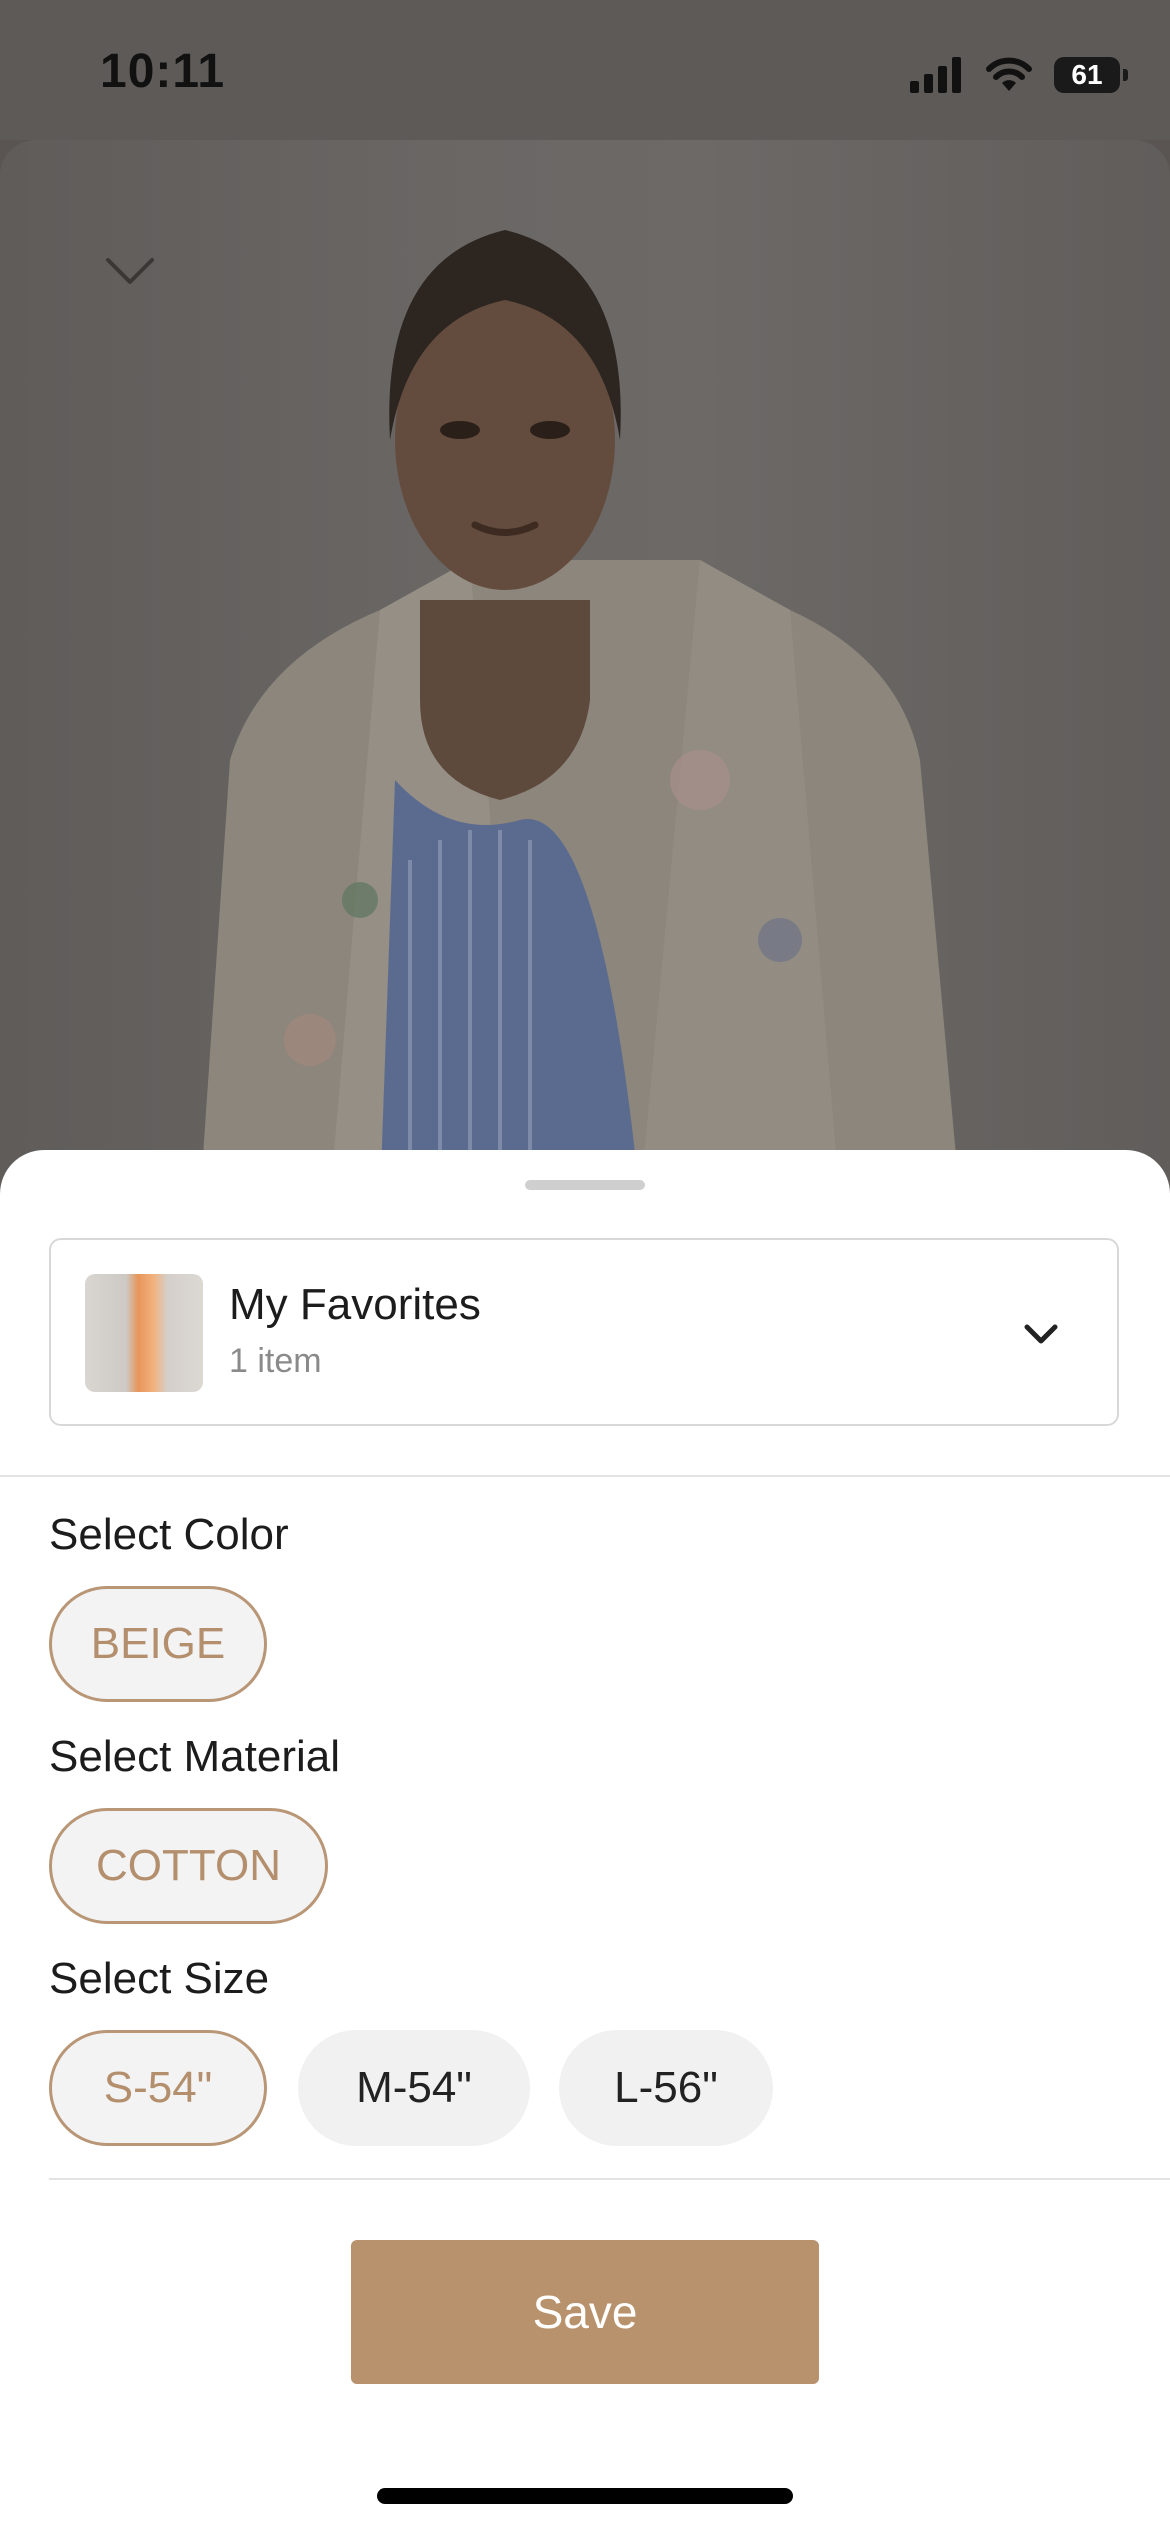  Describe the element at coordinates (355, 1304) in the screenshot. I see `collection-name: My Favorites` at that location.